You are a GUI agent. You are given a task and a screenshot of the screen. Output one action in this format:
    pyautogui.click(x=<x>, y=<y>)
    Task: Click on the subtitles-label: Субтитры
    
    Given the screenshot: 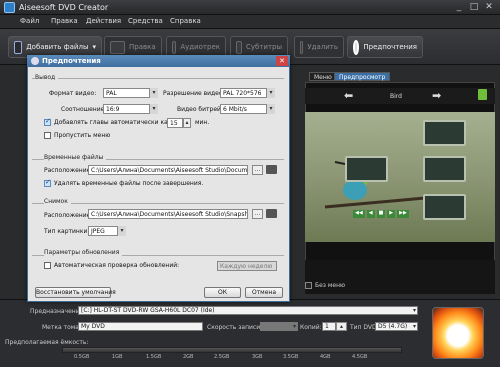 What is the action you would take?
    pyautogui.click(x=263, y=47)
    